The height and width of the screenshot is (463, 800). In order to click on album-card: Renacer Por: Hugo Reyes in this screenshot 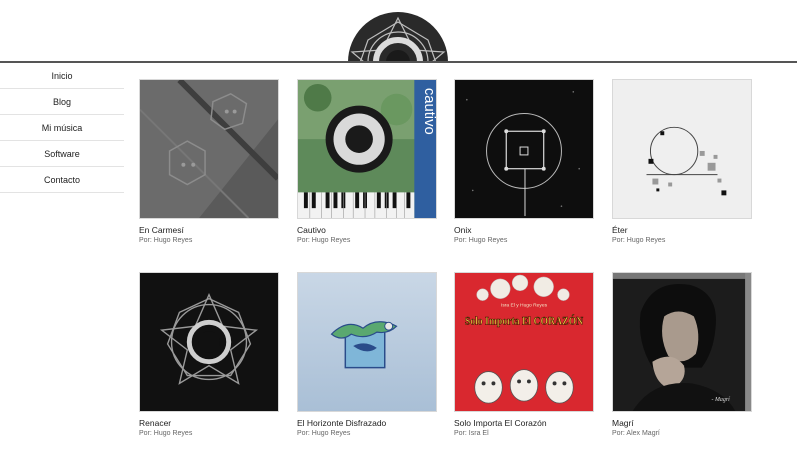, I will do `click(209, 357)`.